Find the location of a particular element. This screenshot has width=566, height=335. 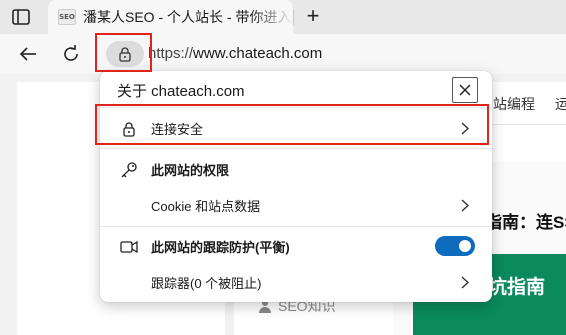

toggle-knob is located at coordinates (465, 246).